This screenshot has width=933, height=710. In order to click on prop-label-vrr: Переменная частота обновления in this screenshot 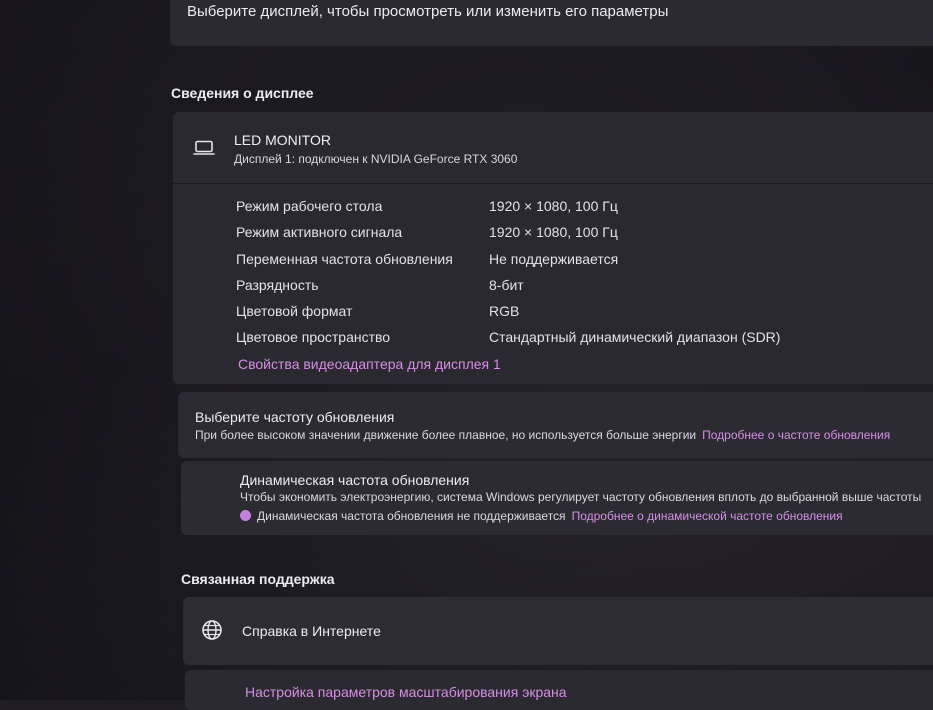, I will do `click(344, 259)`.